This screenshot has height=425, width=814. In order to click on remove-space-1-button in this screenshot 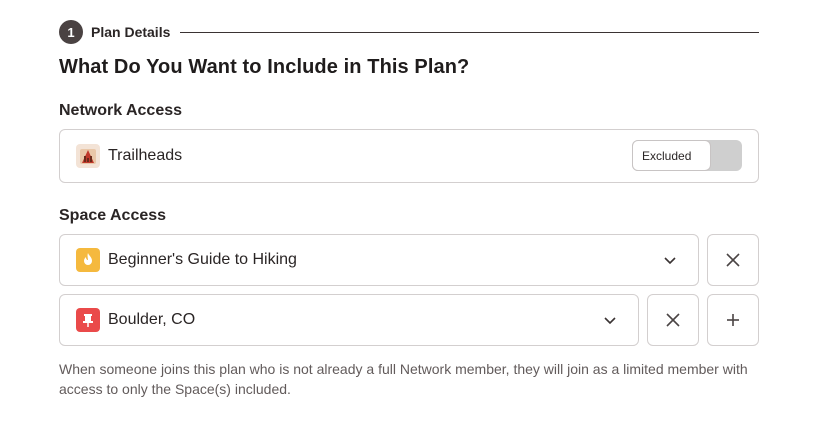, I will do `click(733, 260)`.